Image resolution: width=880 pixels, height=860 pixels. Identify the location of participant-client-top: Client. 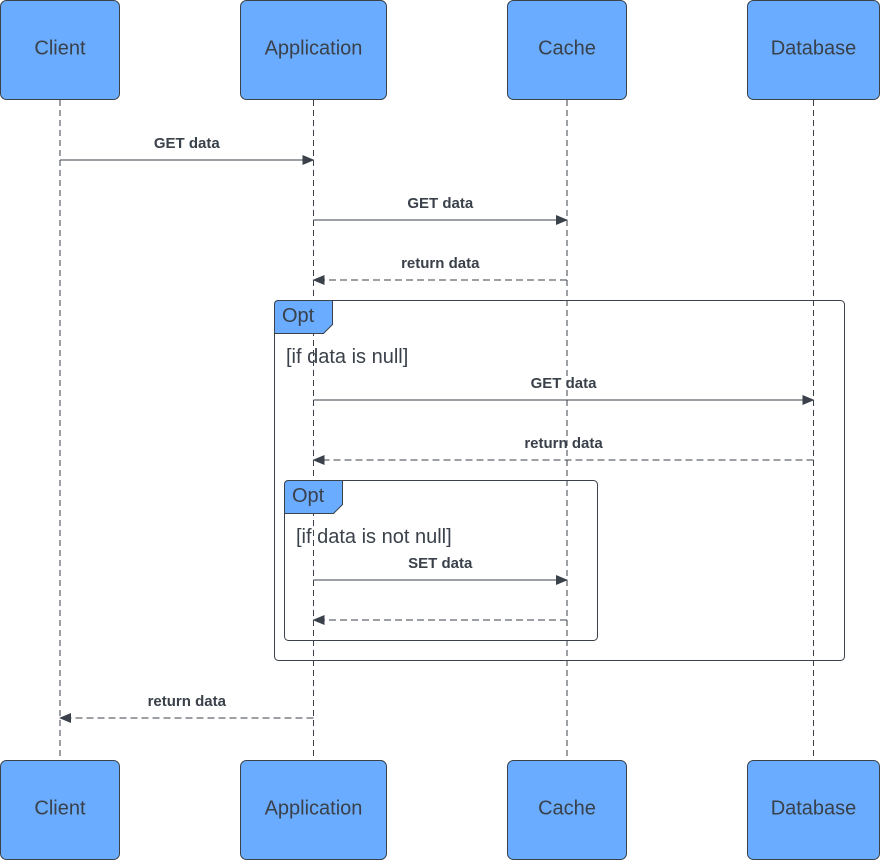
(60, 50).